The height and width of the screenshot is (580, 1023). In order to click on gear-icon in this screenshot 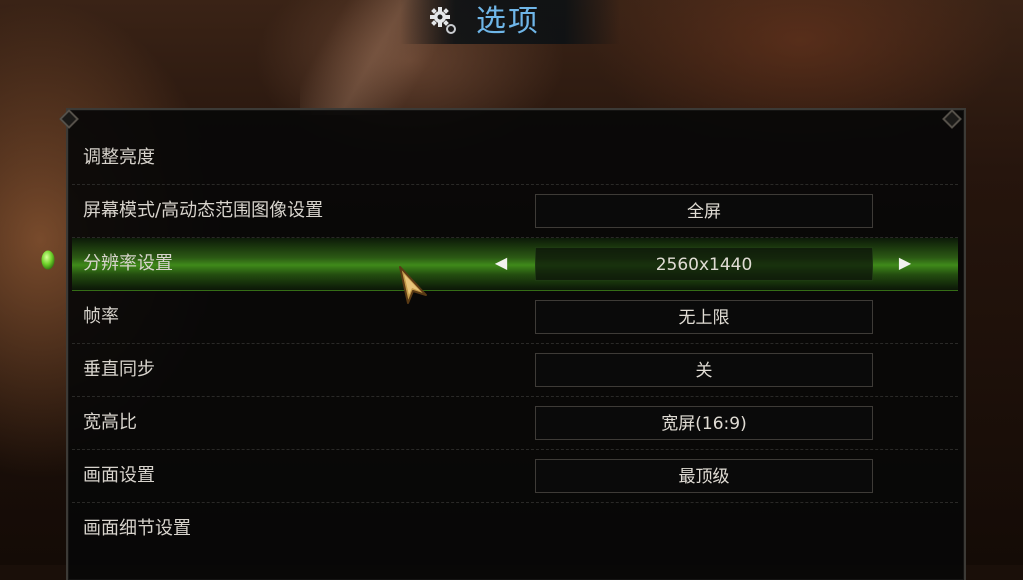, I will do `click(443, 20)`.